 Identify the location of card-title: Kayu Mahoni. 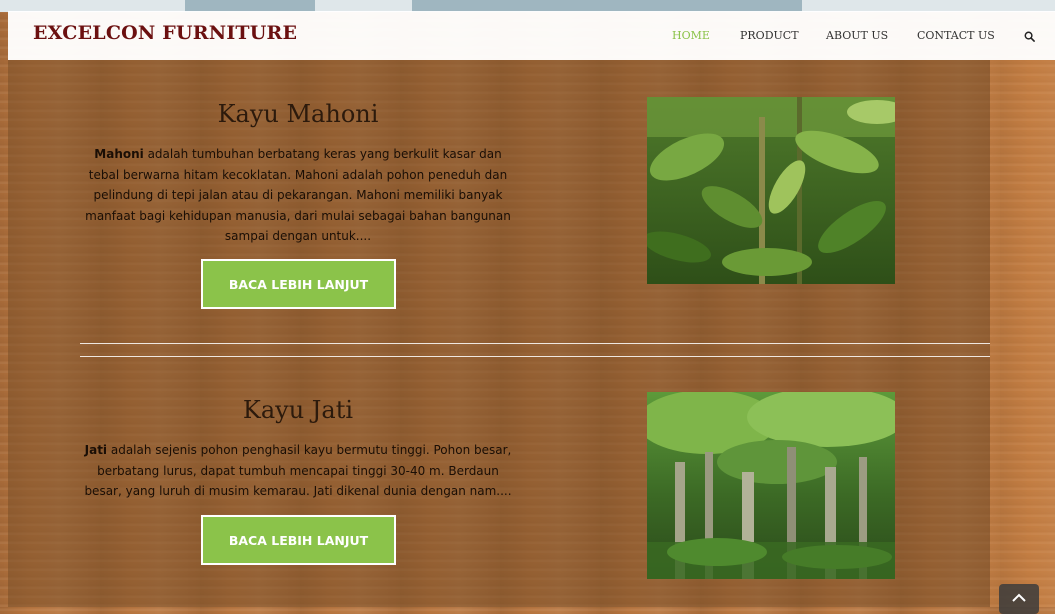
(298, 114).